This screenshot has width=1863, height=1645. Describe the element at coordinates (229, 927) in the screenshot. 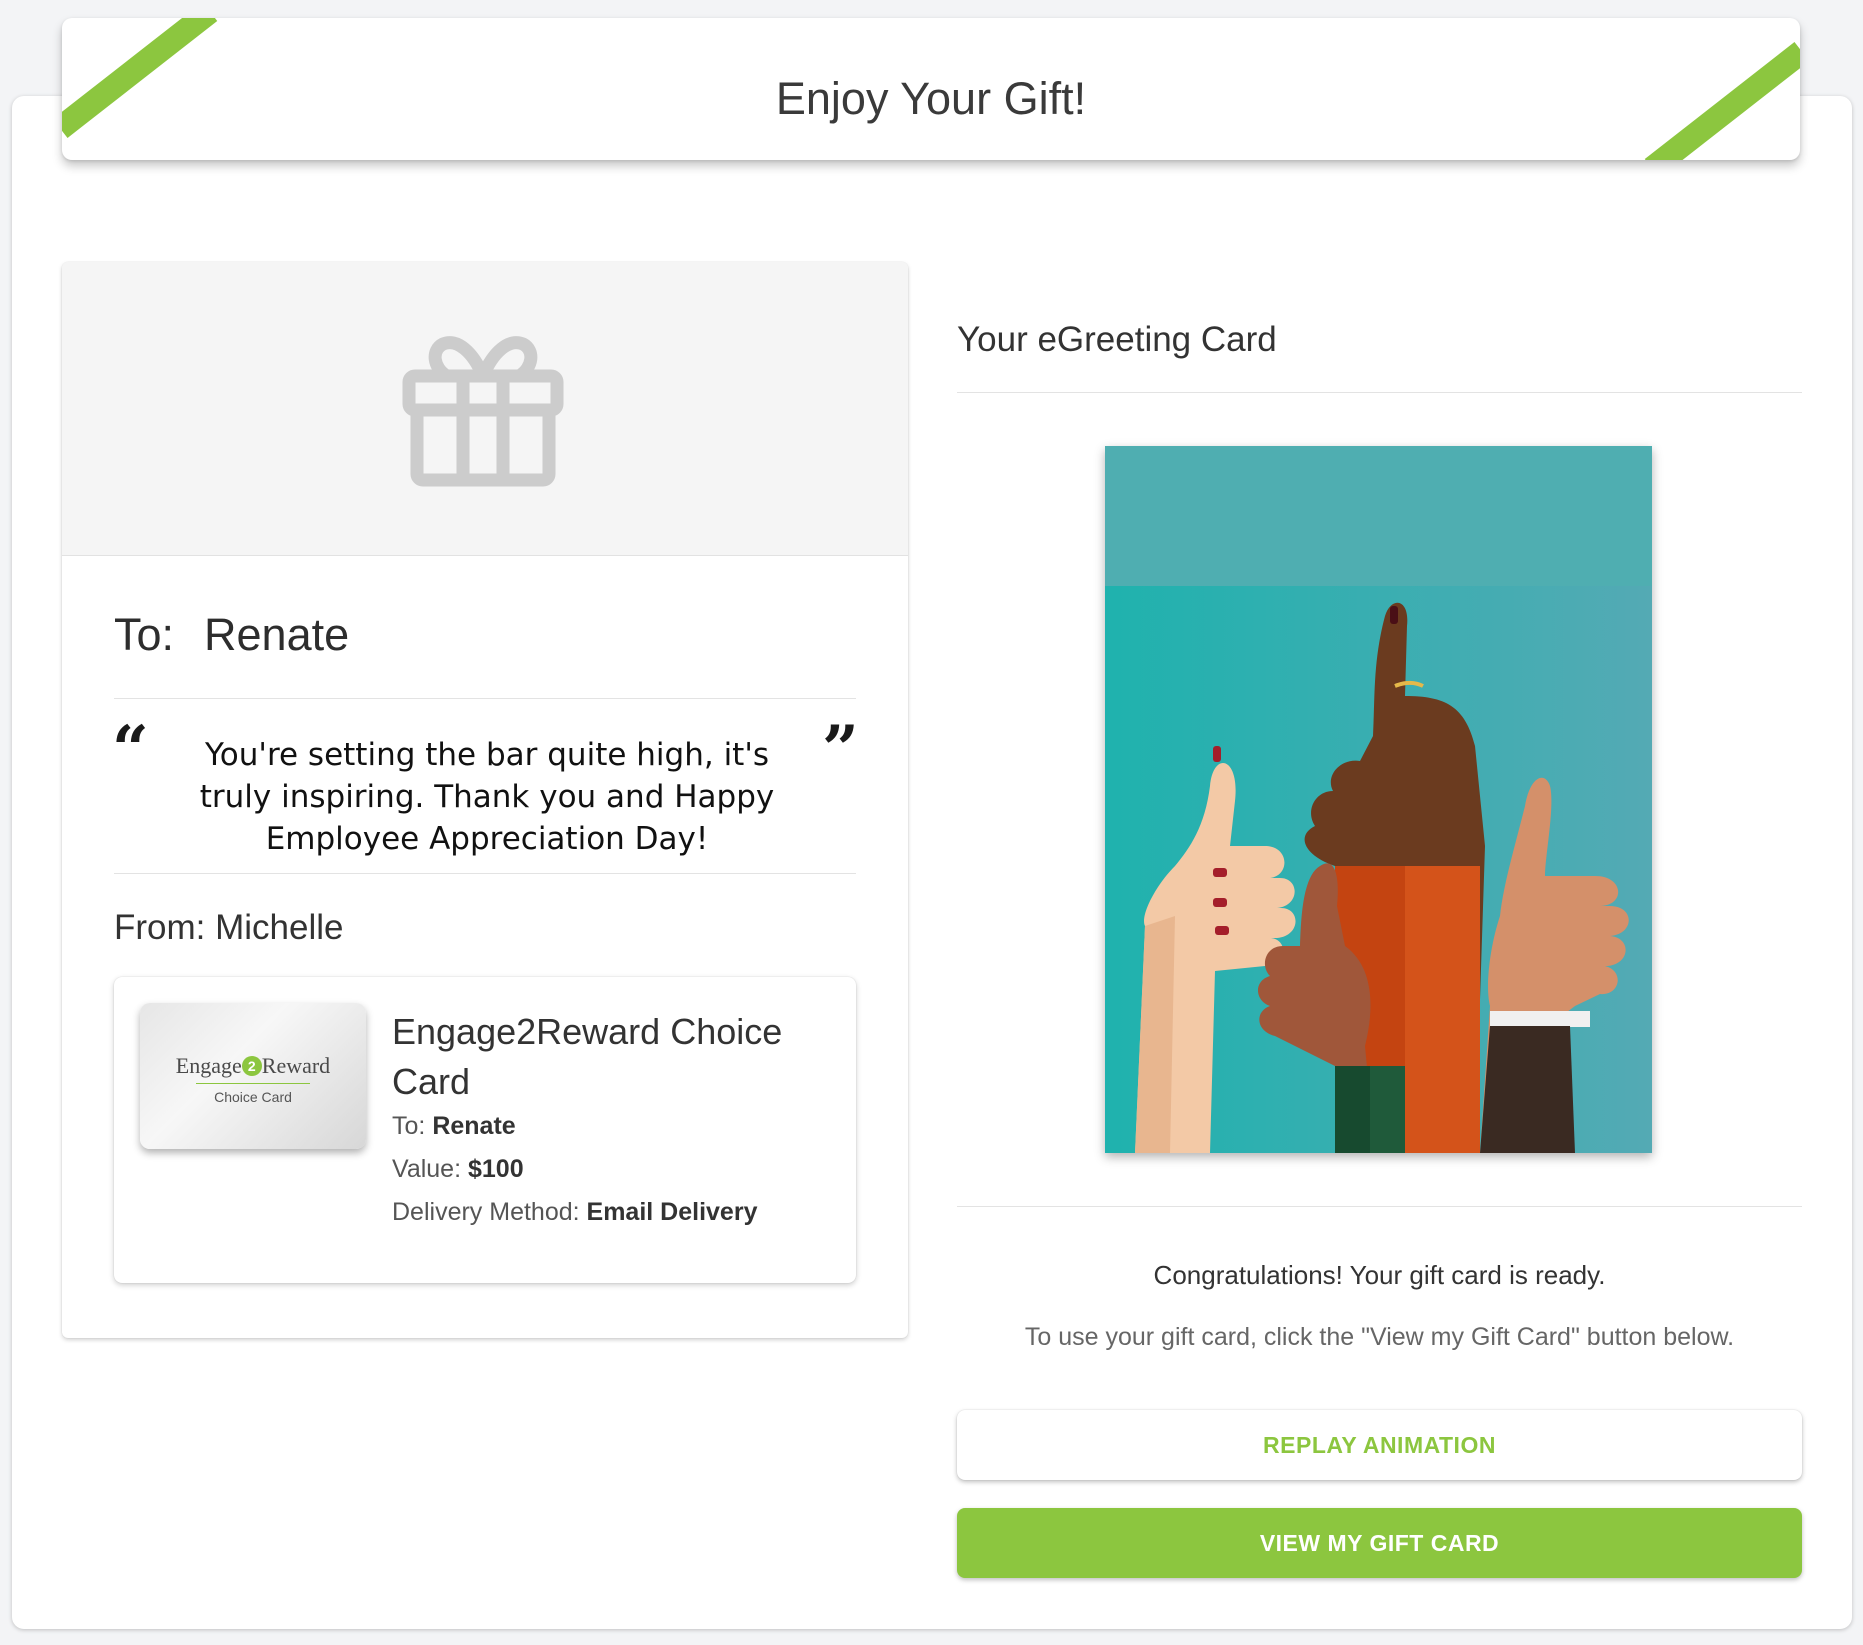

I see `sender-line: From: Michelle` at that location.